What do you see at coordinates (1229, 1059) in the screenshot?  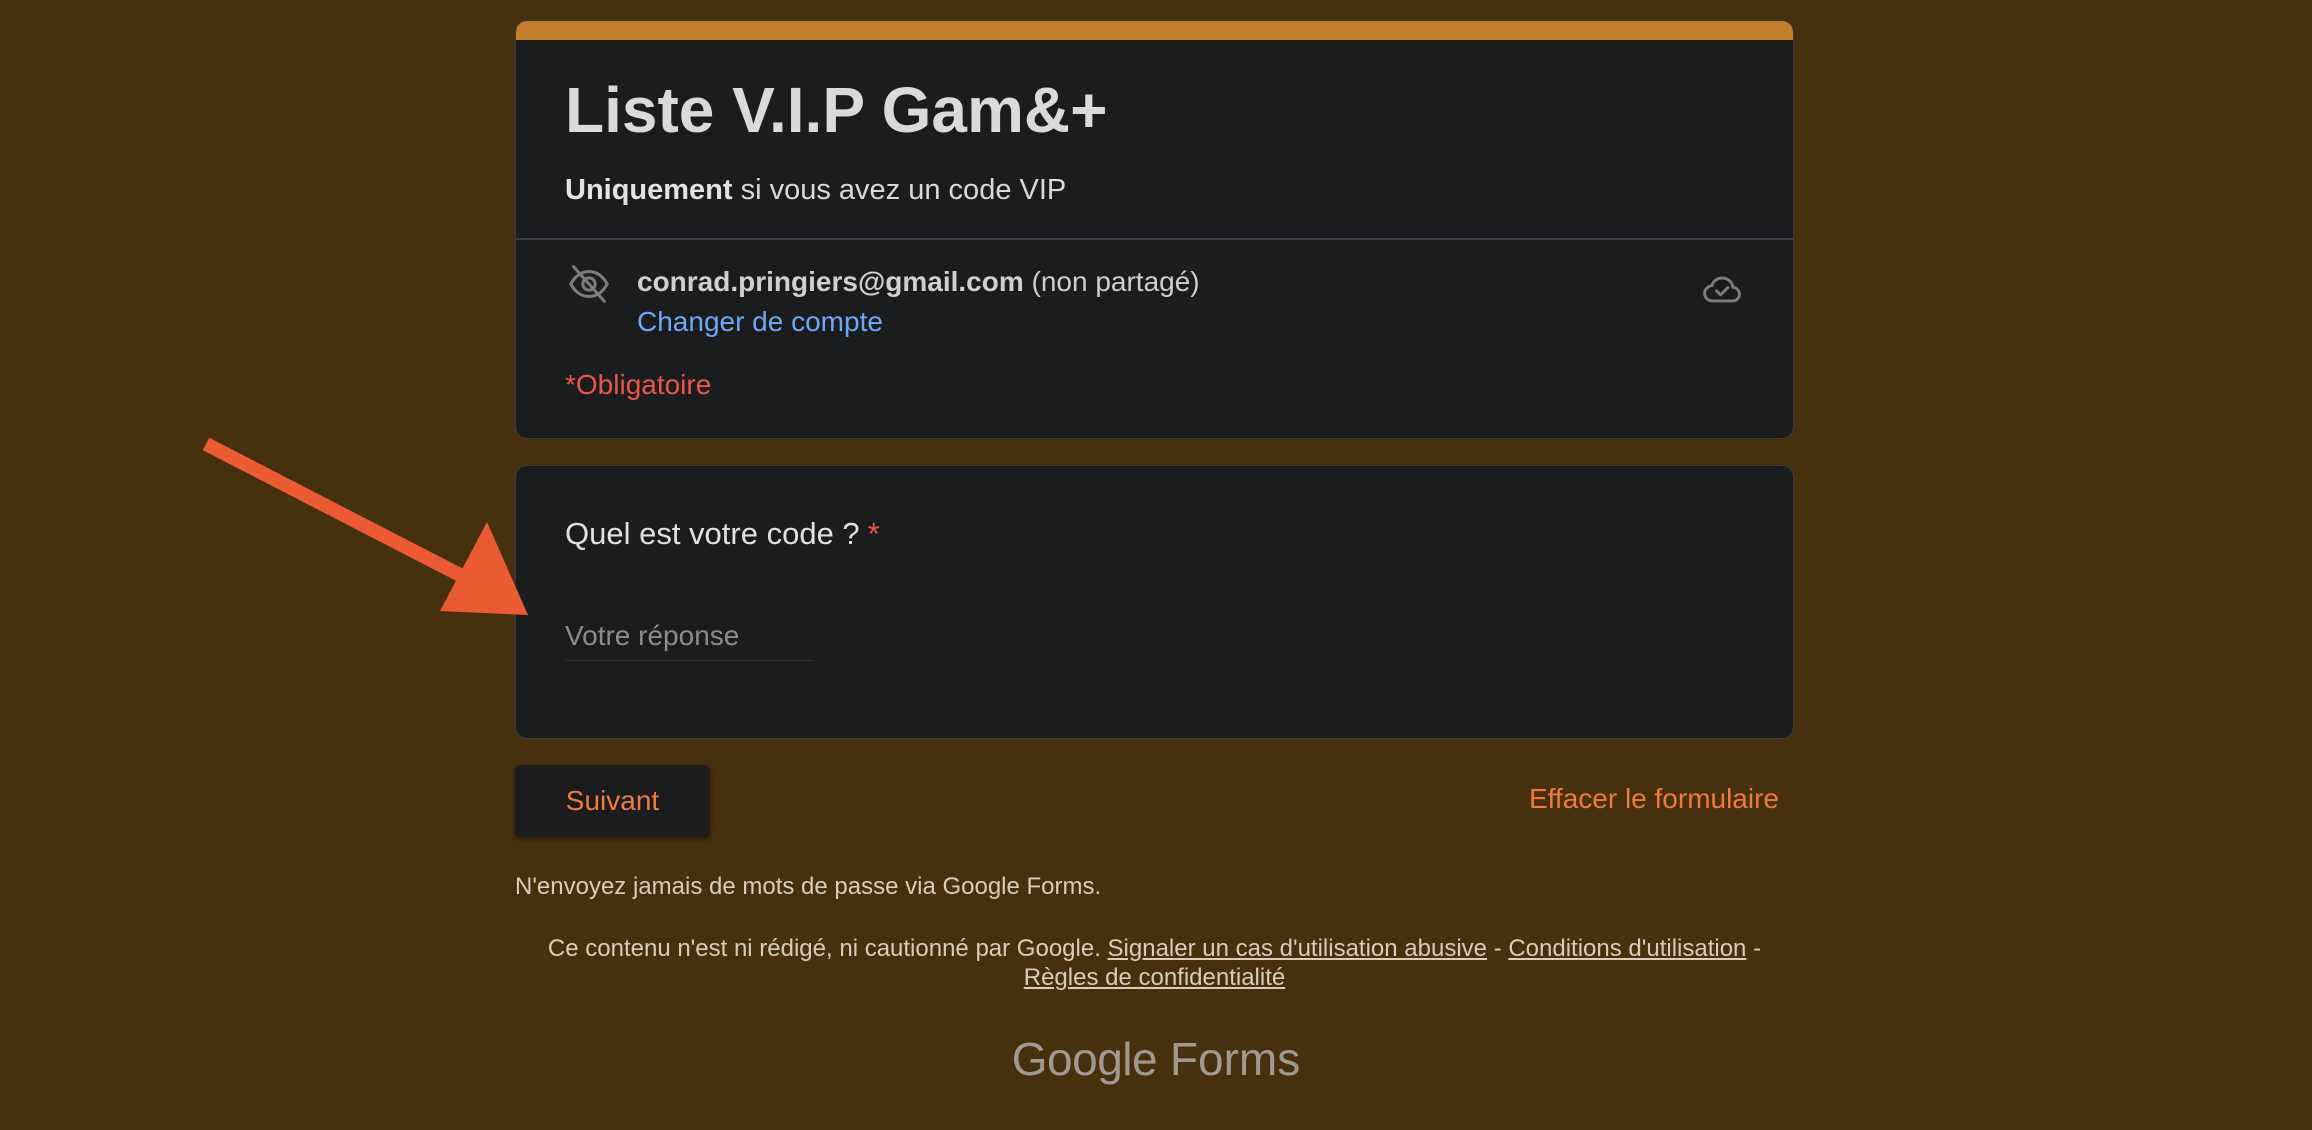 I see `logo-forms: Forms` at bounding box center [1229, 1059].